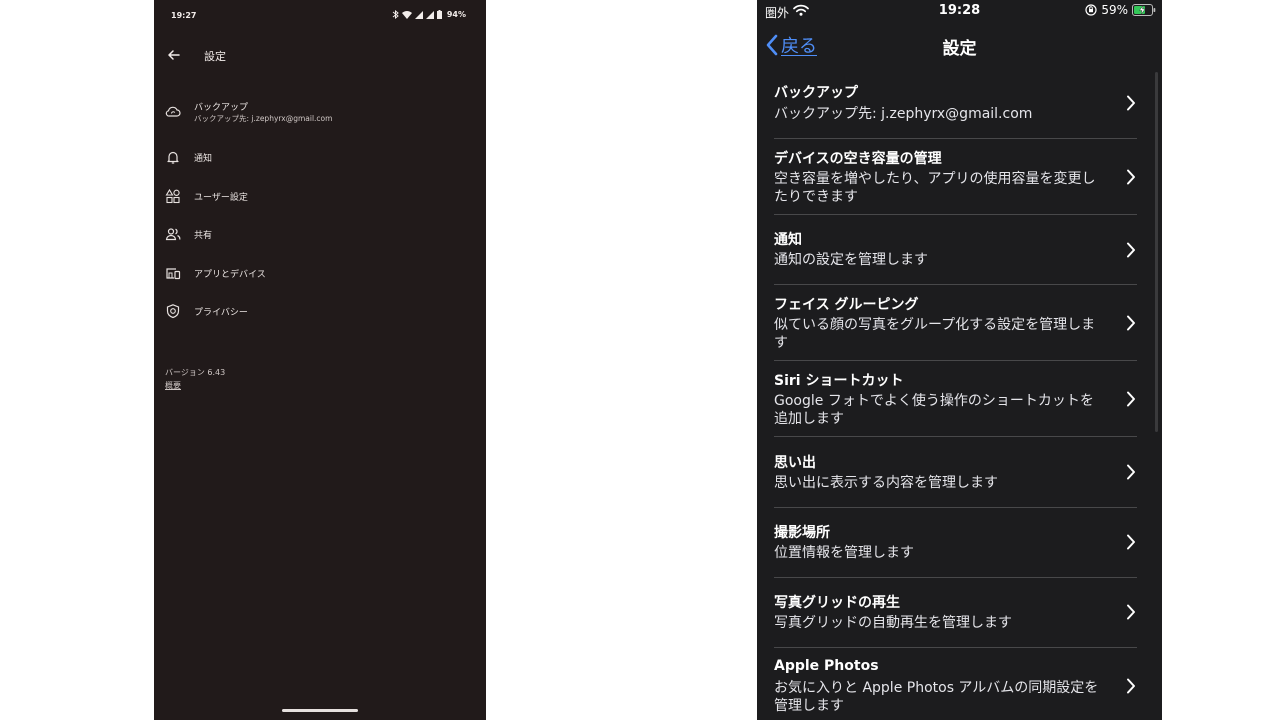  Describe the element at coordinates (788, 240) in the screenshot. I see `row-title: 通知` at that location.